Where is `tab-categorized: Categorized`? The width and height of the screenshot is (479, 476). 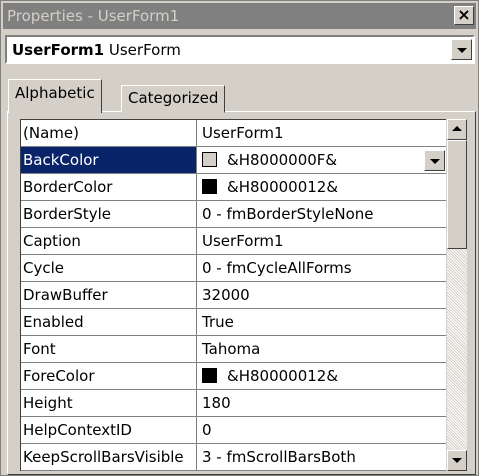 tab-categorized: Categorized is located at coordinates (173, 99).